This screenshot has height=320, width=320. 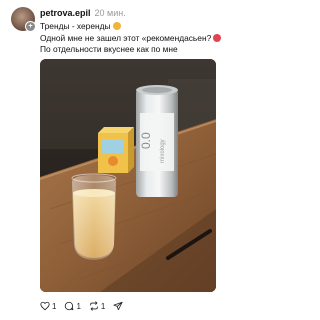 I want to click on share-button, so click(x=118, y=306).